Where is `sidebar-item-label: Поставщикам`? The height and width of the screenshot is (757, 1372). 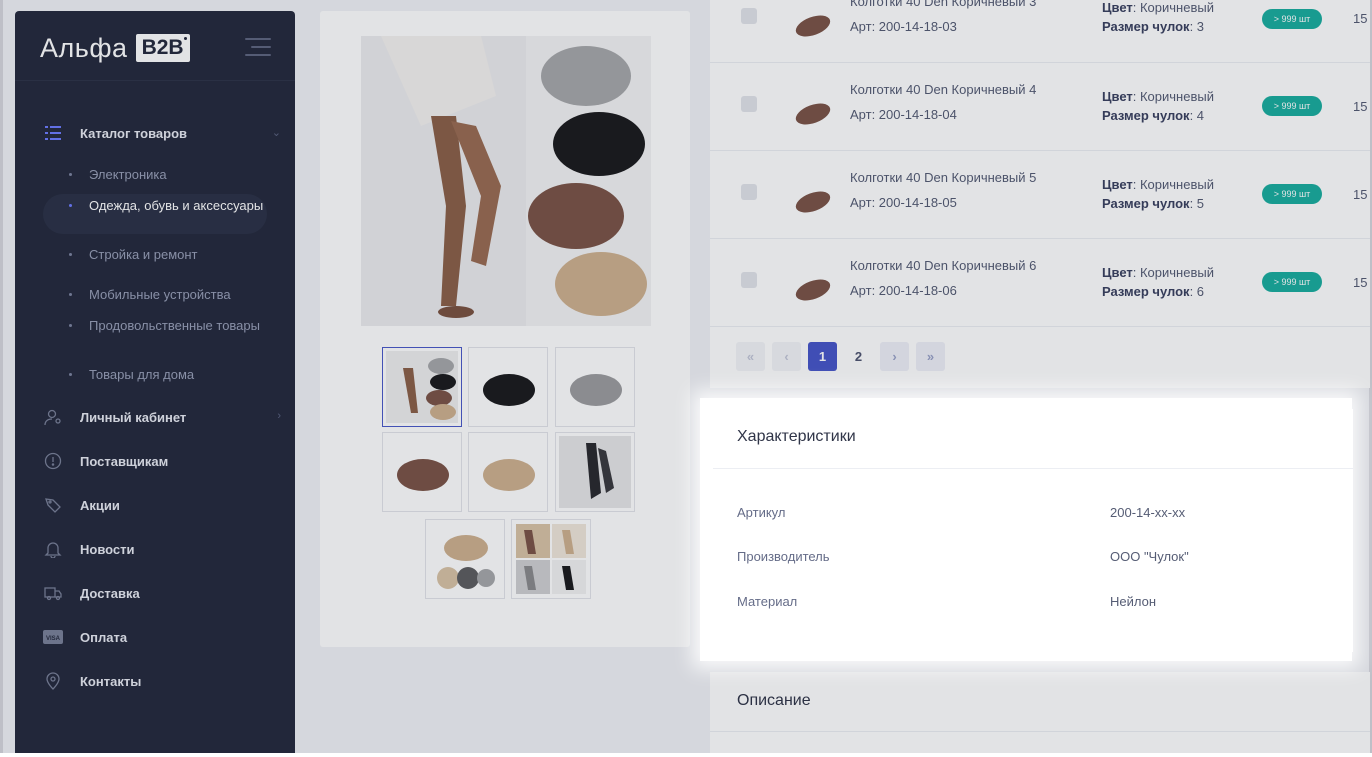 sidebar-item-label: Поставщикам is located at coordinates (124, 461).